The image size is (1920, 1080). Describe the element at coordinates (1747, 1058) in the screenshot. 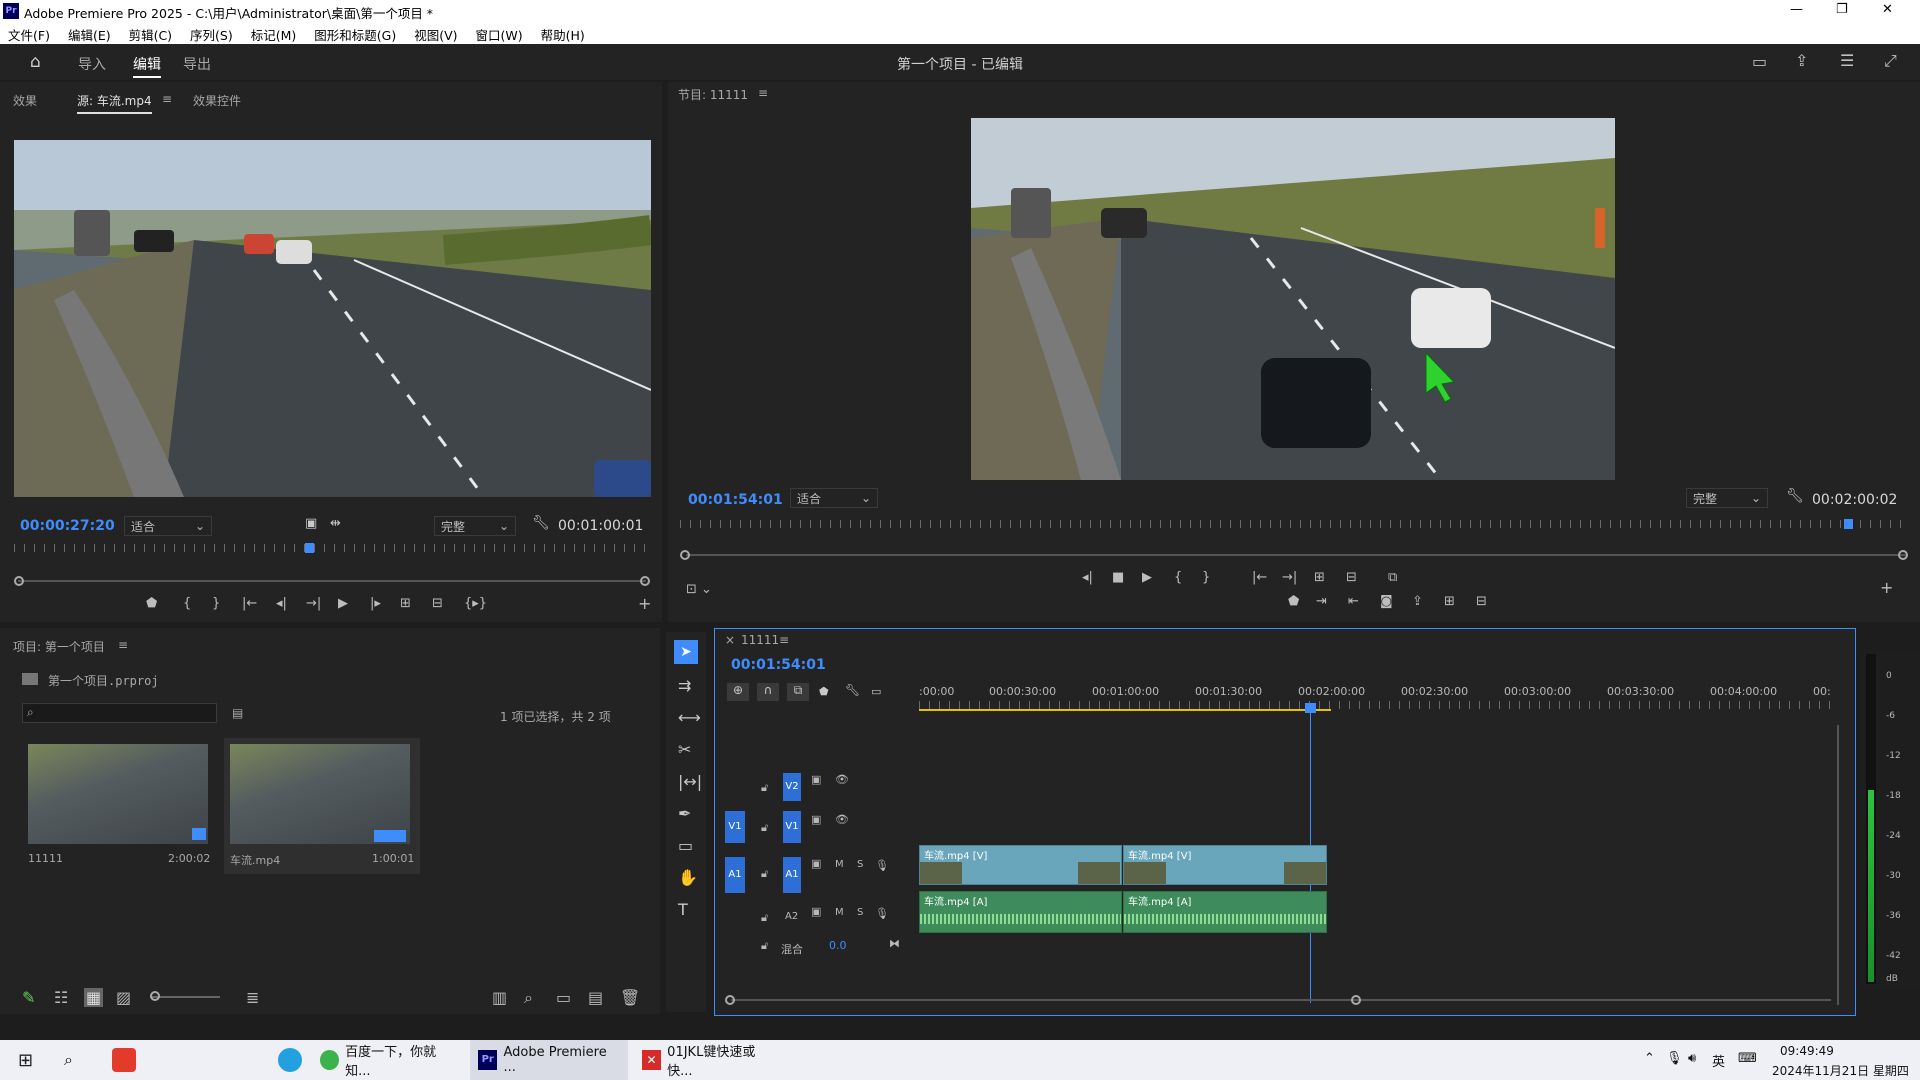

I see `keyboard-icon: ⌨` at that location.